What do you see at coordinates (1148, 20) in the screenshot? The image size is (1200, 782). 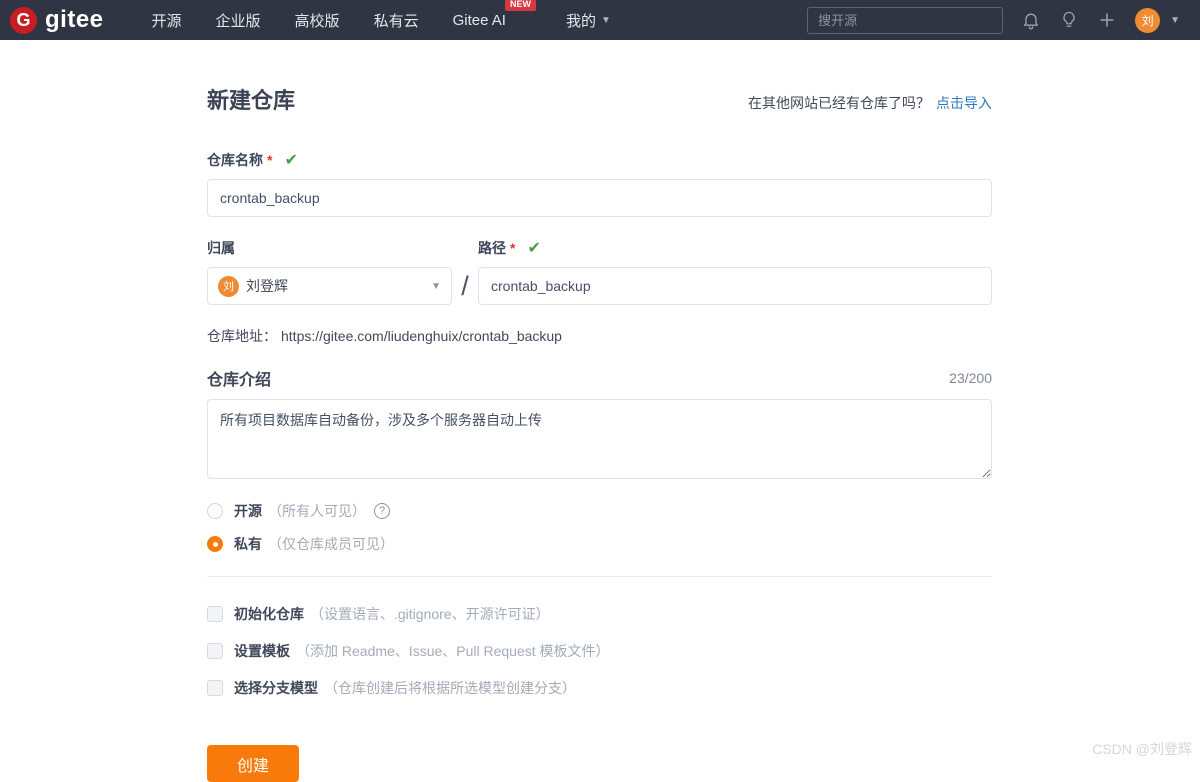 I see `user-avatar: 刘` at bounding box center [1148, 20].